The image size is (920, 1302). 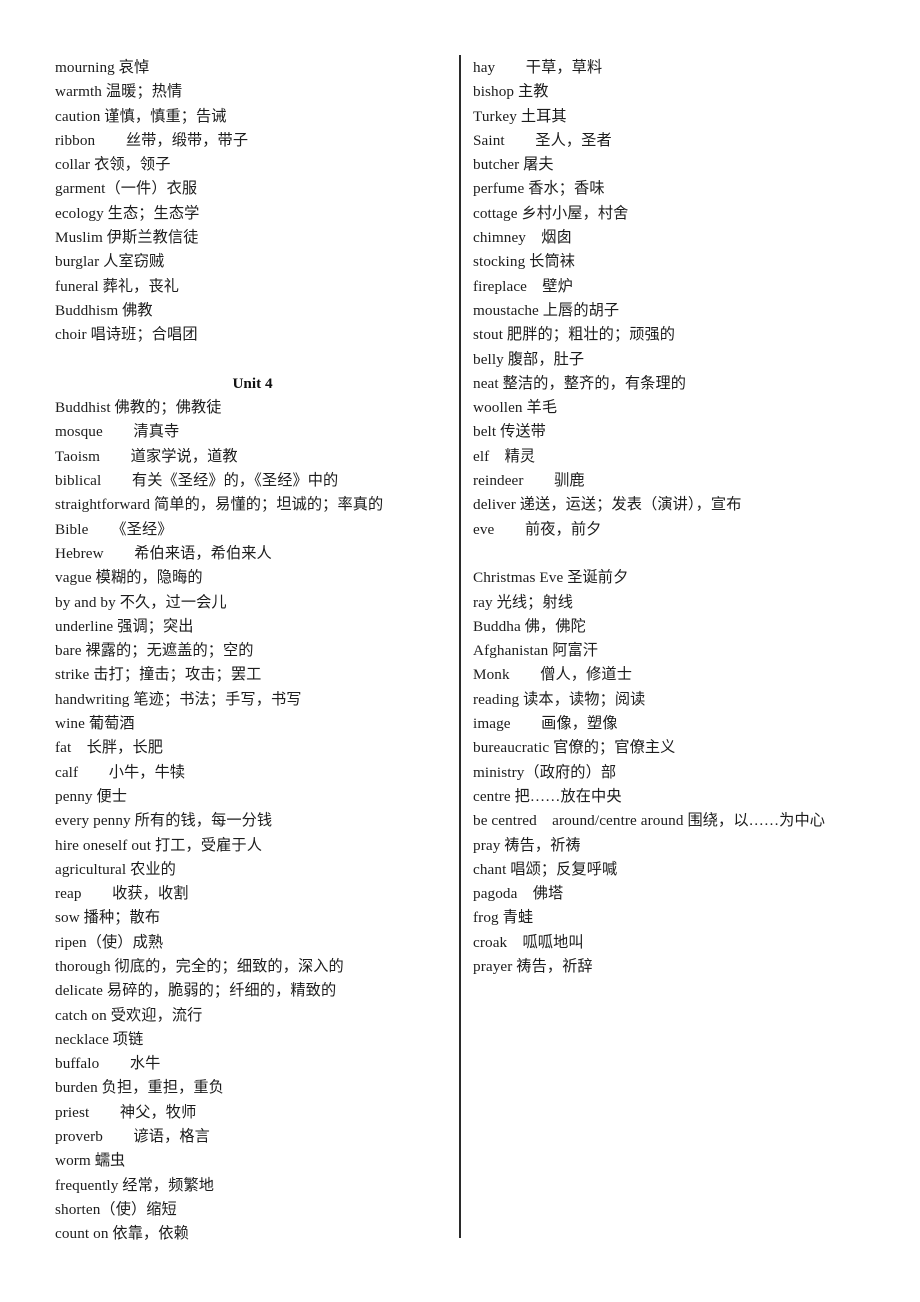 I want to click on glossary-entry: biblical 有关《圣经》的，《圣经》中的, so click(x=197, y=481).